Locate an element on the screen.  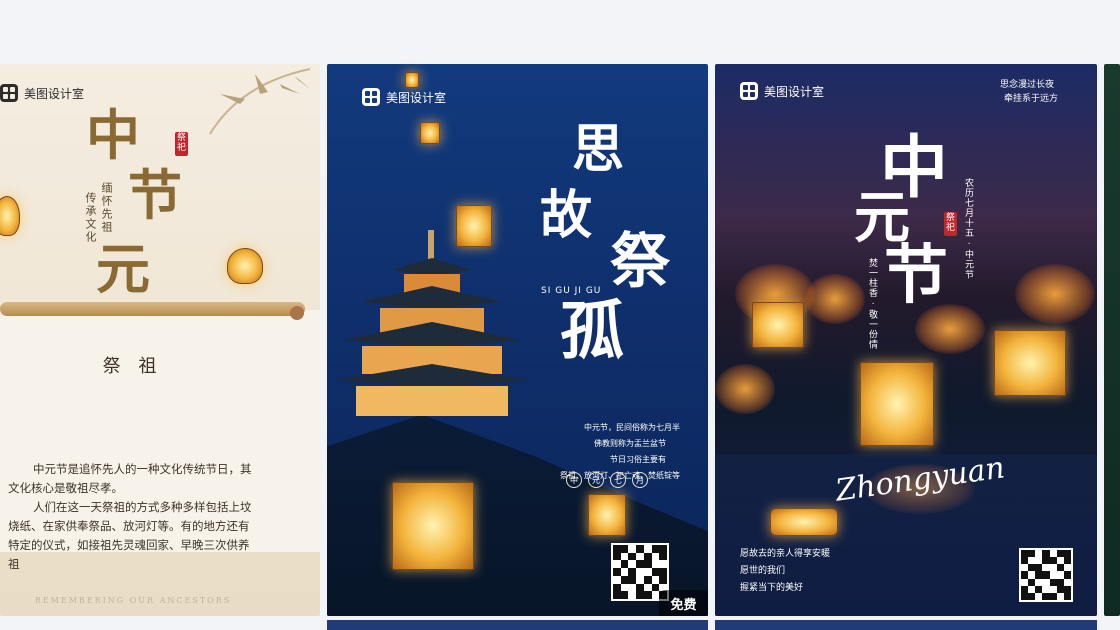
card2-char-3: 祭 is located at coordinates (640, 262).